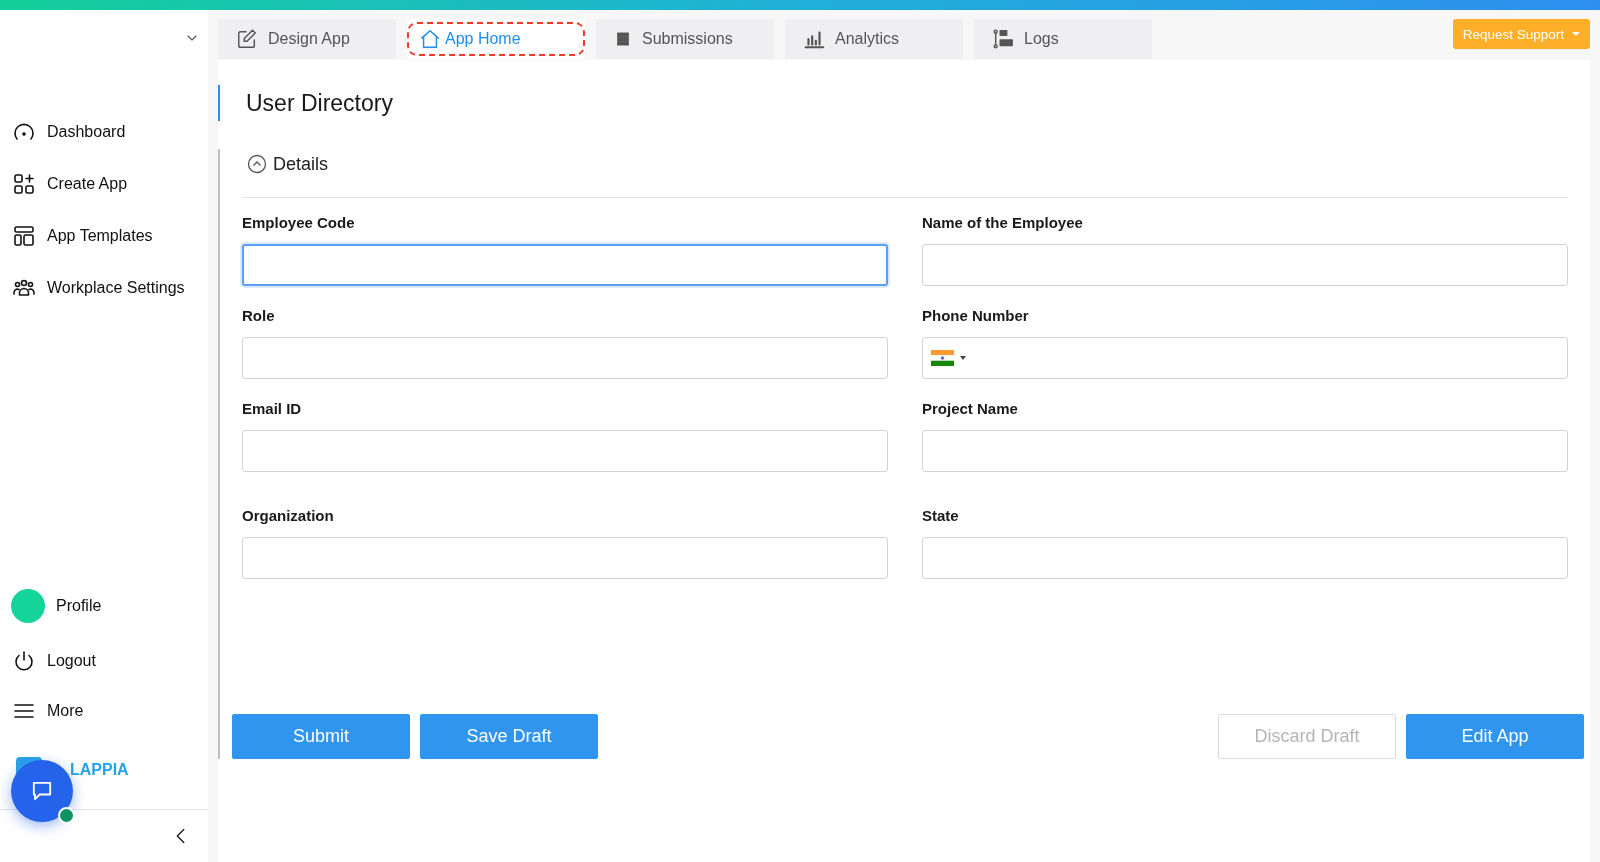  I want to click on home-icon, so click(430, 39).